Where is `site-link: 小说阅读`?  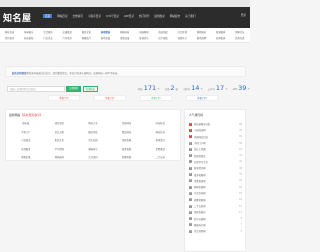 site-link: 小说阅读 is located at coordinates (26, 140).